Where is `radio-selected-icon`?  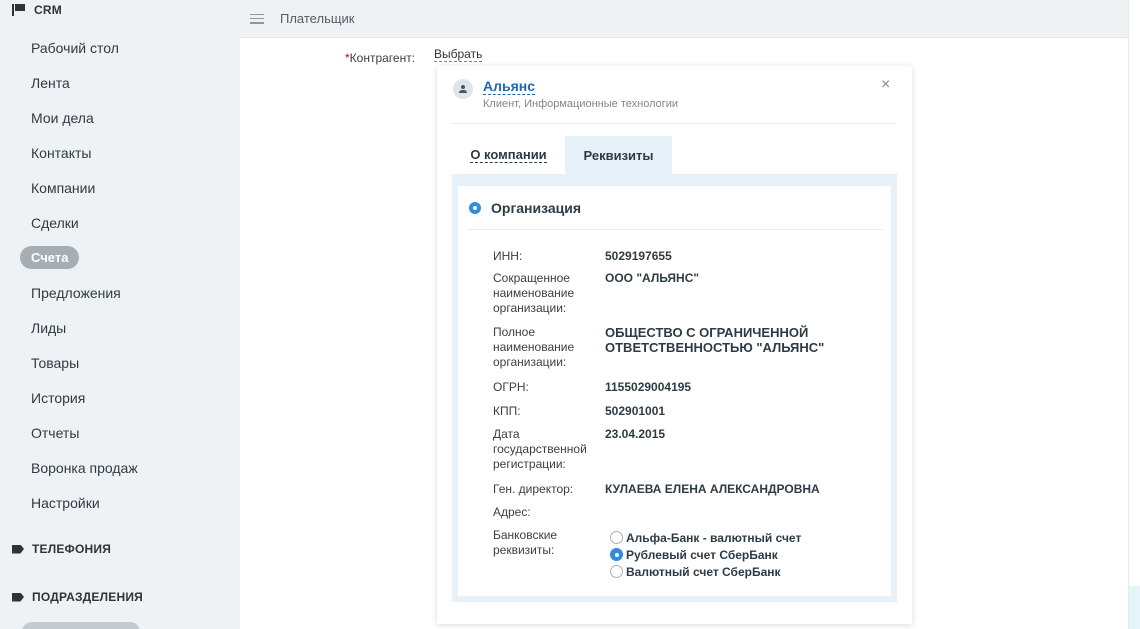
radio-selected-icon is located at coordinates (616, 554).